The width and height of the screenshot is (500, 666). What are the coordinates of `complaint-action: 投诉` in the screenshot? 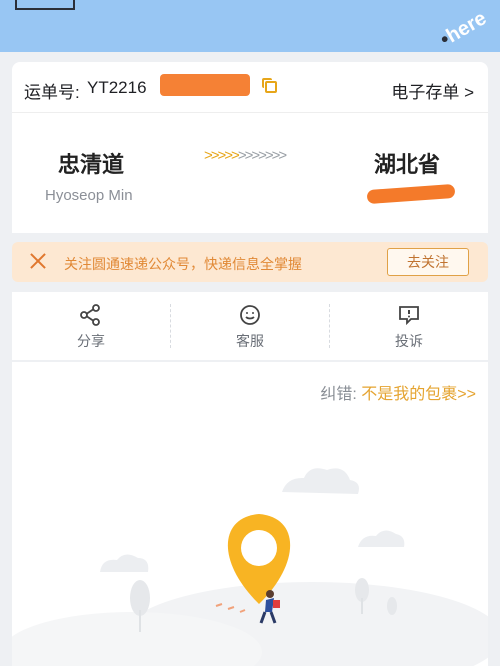 It's located at (409, 326).